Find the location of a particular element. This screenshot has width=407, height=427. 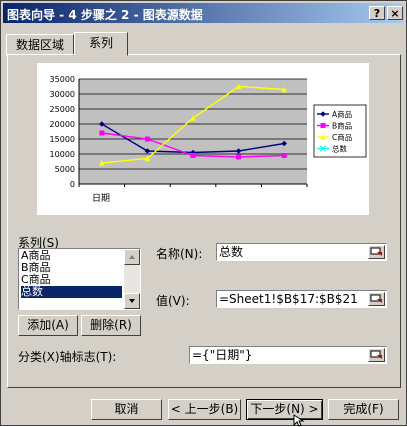

y-tick-label: 30000 is located at coordinates (62, 94).